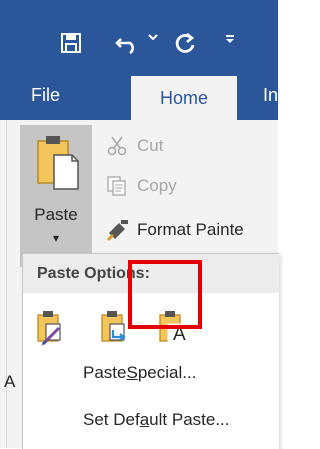 The width and height of the screenshot is (320, 449). Describe the element at coordinates (71, 43) in the screenshot. I see `save-icon` at that location.